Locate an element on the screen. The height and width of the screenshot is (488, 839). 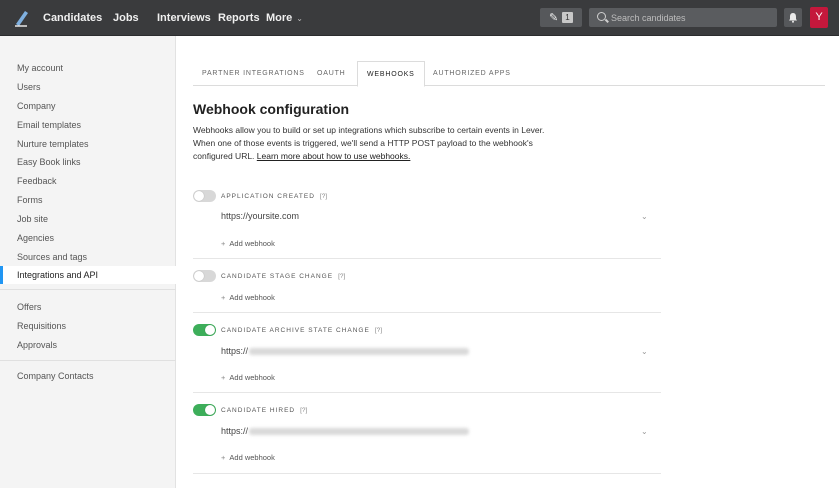
nav-more: More ⌄ is located at coordinates (284, 18).